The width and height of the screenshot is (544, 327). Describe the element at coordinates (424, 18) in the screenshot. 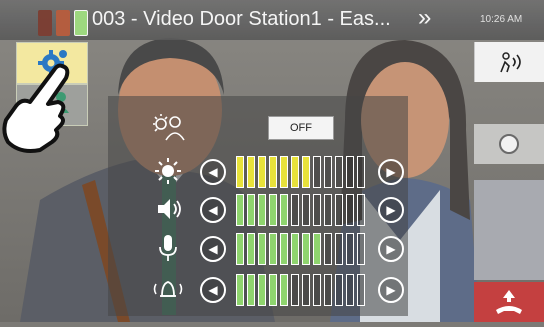

I see `double-chevron-right-icon: »` at that location.